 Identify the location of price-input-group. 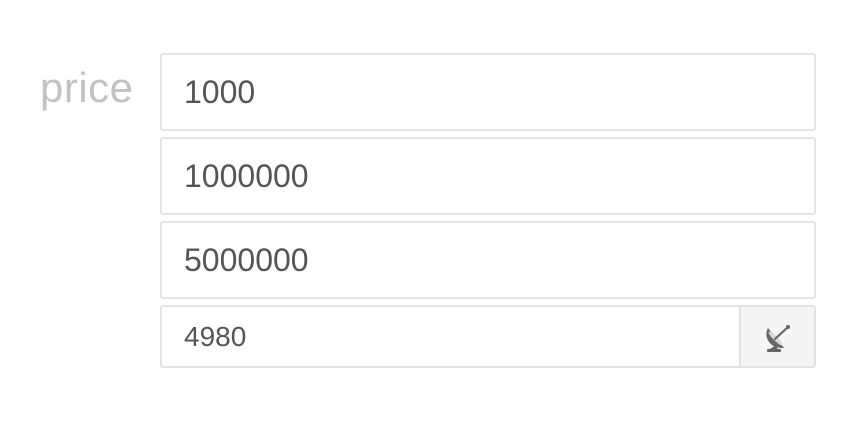
(488, 336).